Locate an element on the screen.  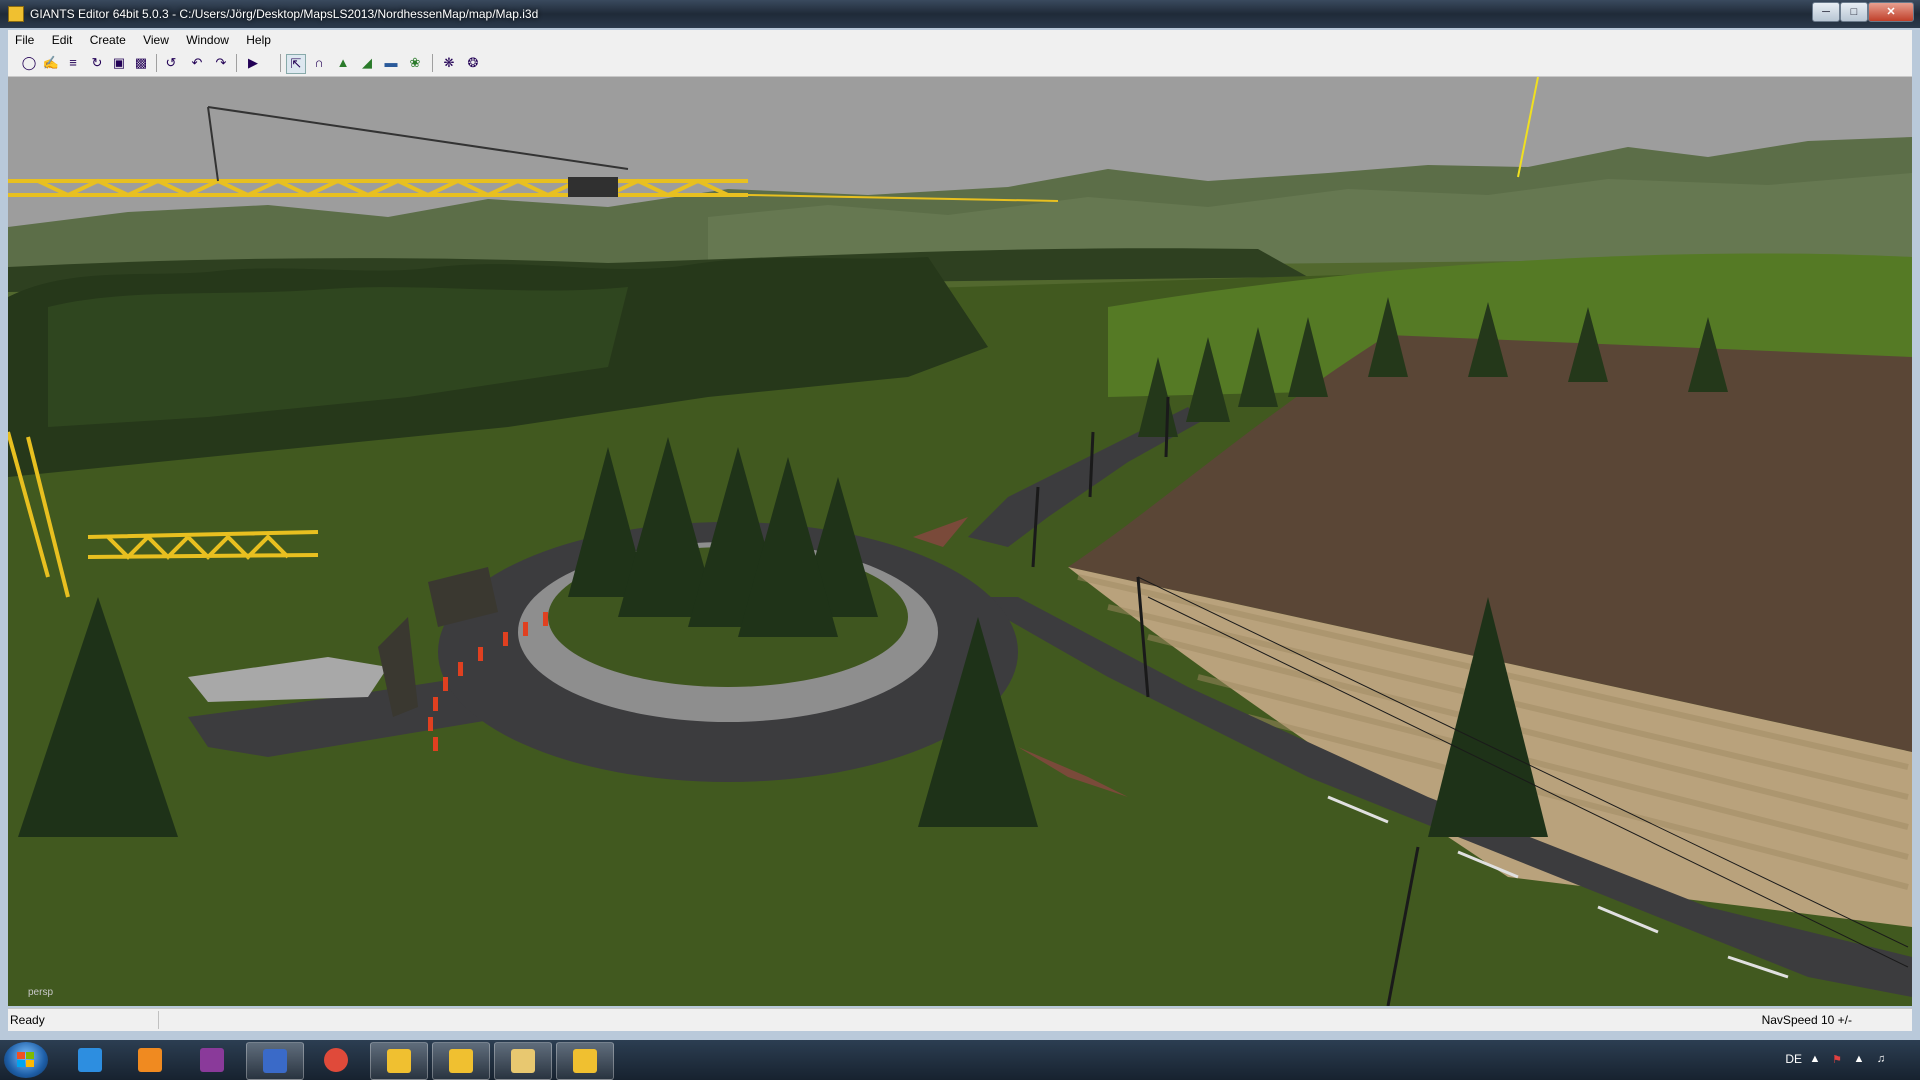
minimize-button: ─ is located at coordinates (1826, 12).